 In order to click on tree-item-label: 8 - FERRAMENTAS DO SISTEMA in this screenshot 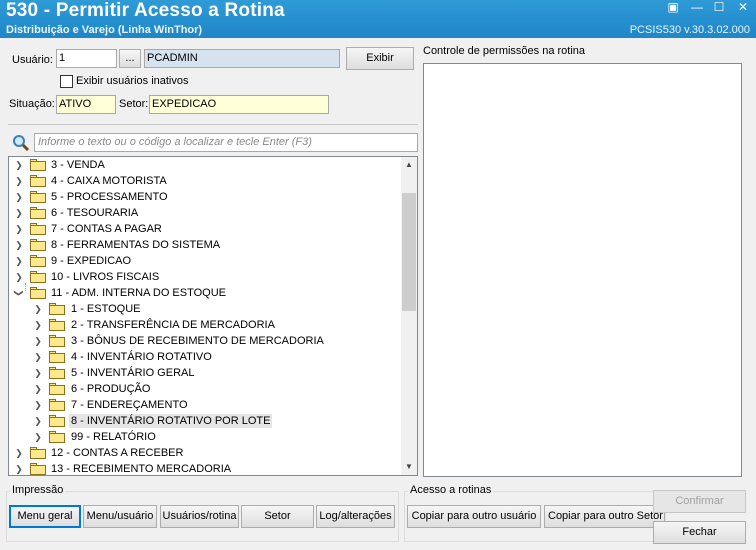, I will do `click(136, 245)`.